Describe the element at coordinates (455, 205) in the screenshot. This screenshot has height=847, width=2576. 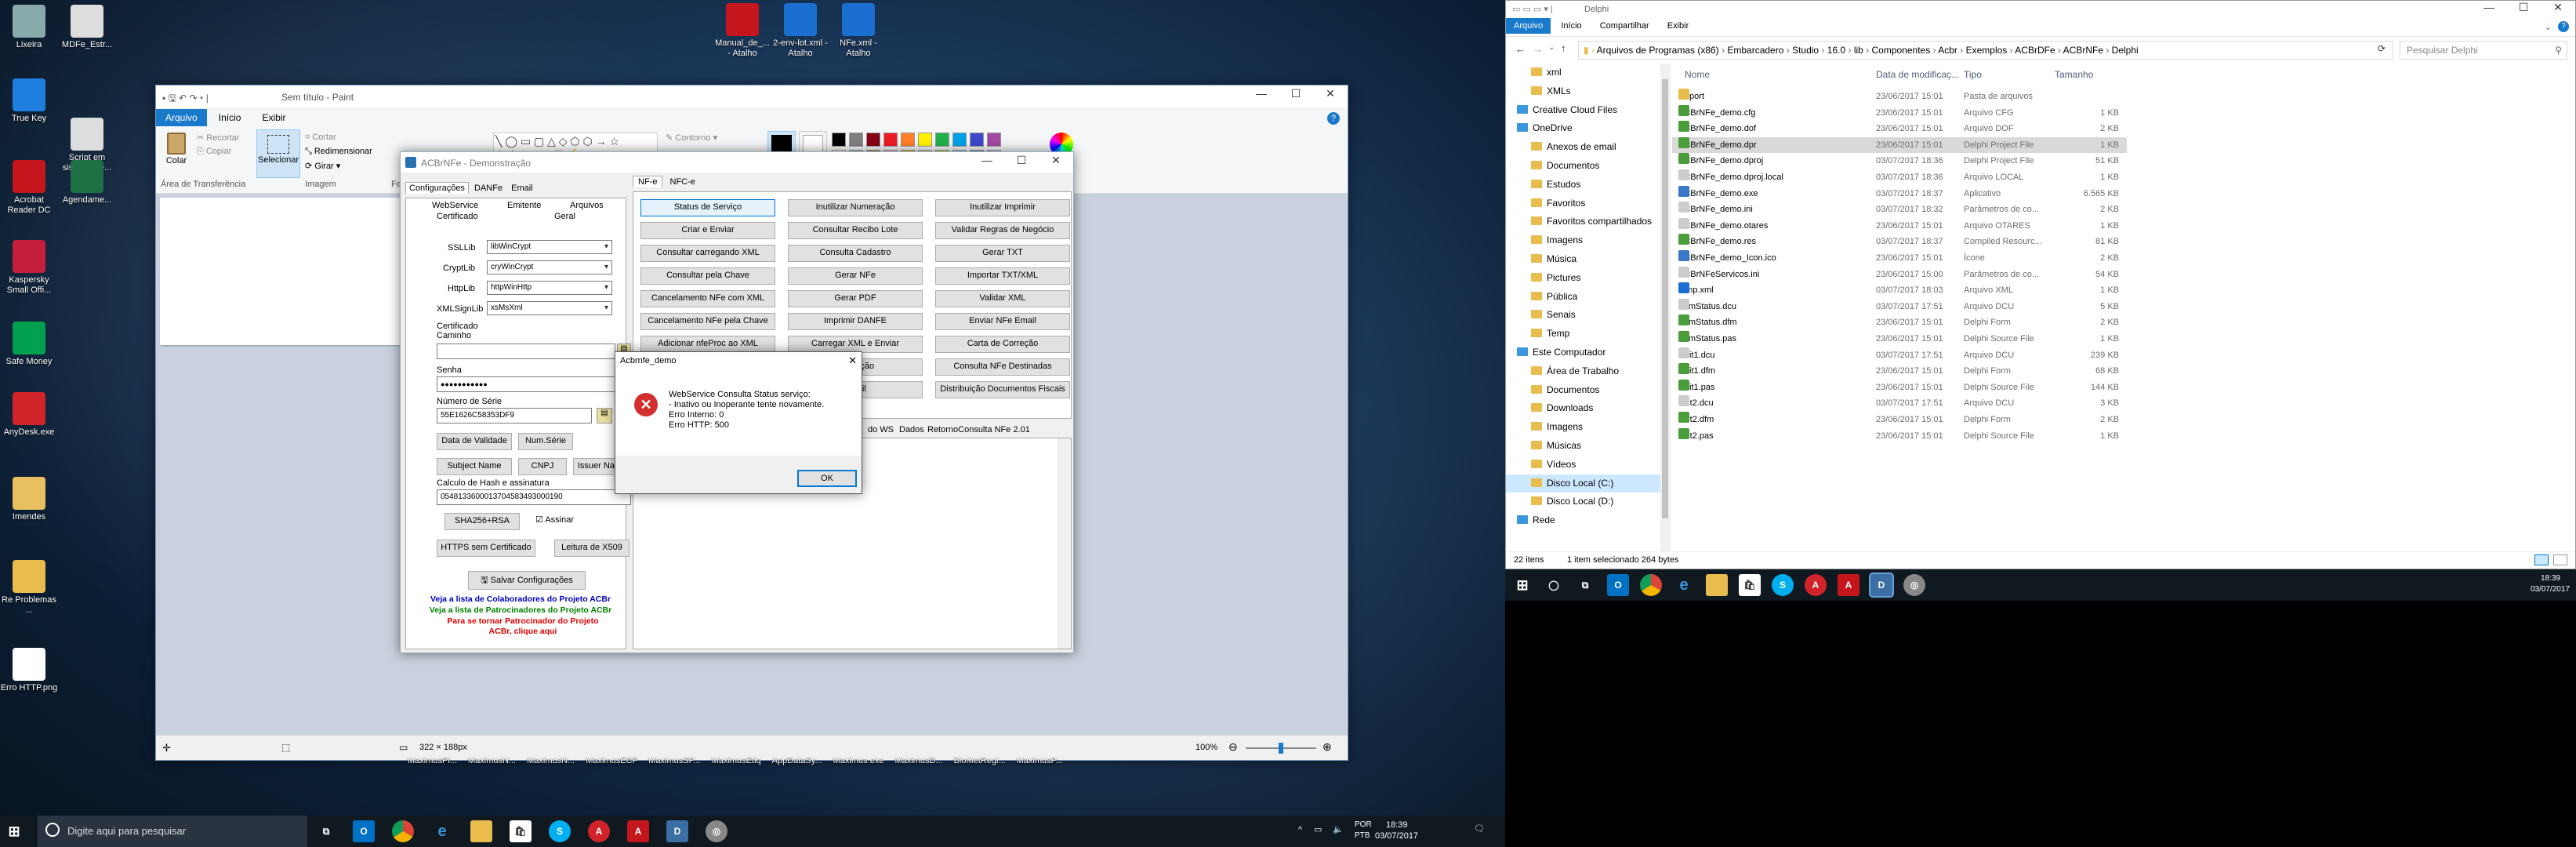
I see `subtab-webservice: WebService` at that location.